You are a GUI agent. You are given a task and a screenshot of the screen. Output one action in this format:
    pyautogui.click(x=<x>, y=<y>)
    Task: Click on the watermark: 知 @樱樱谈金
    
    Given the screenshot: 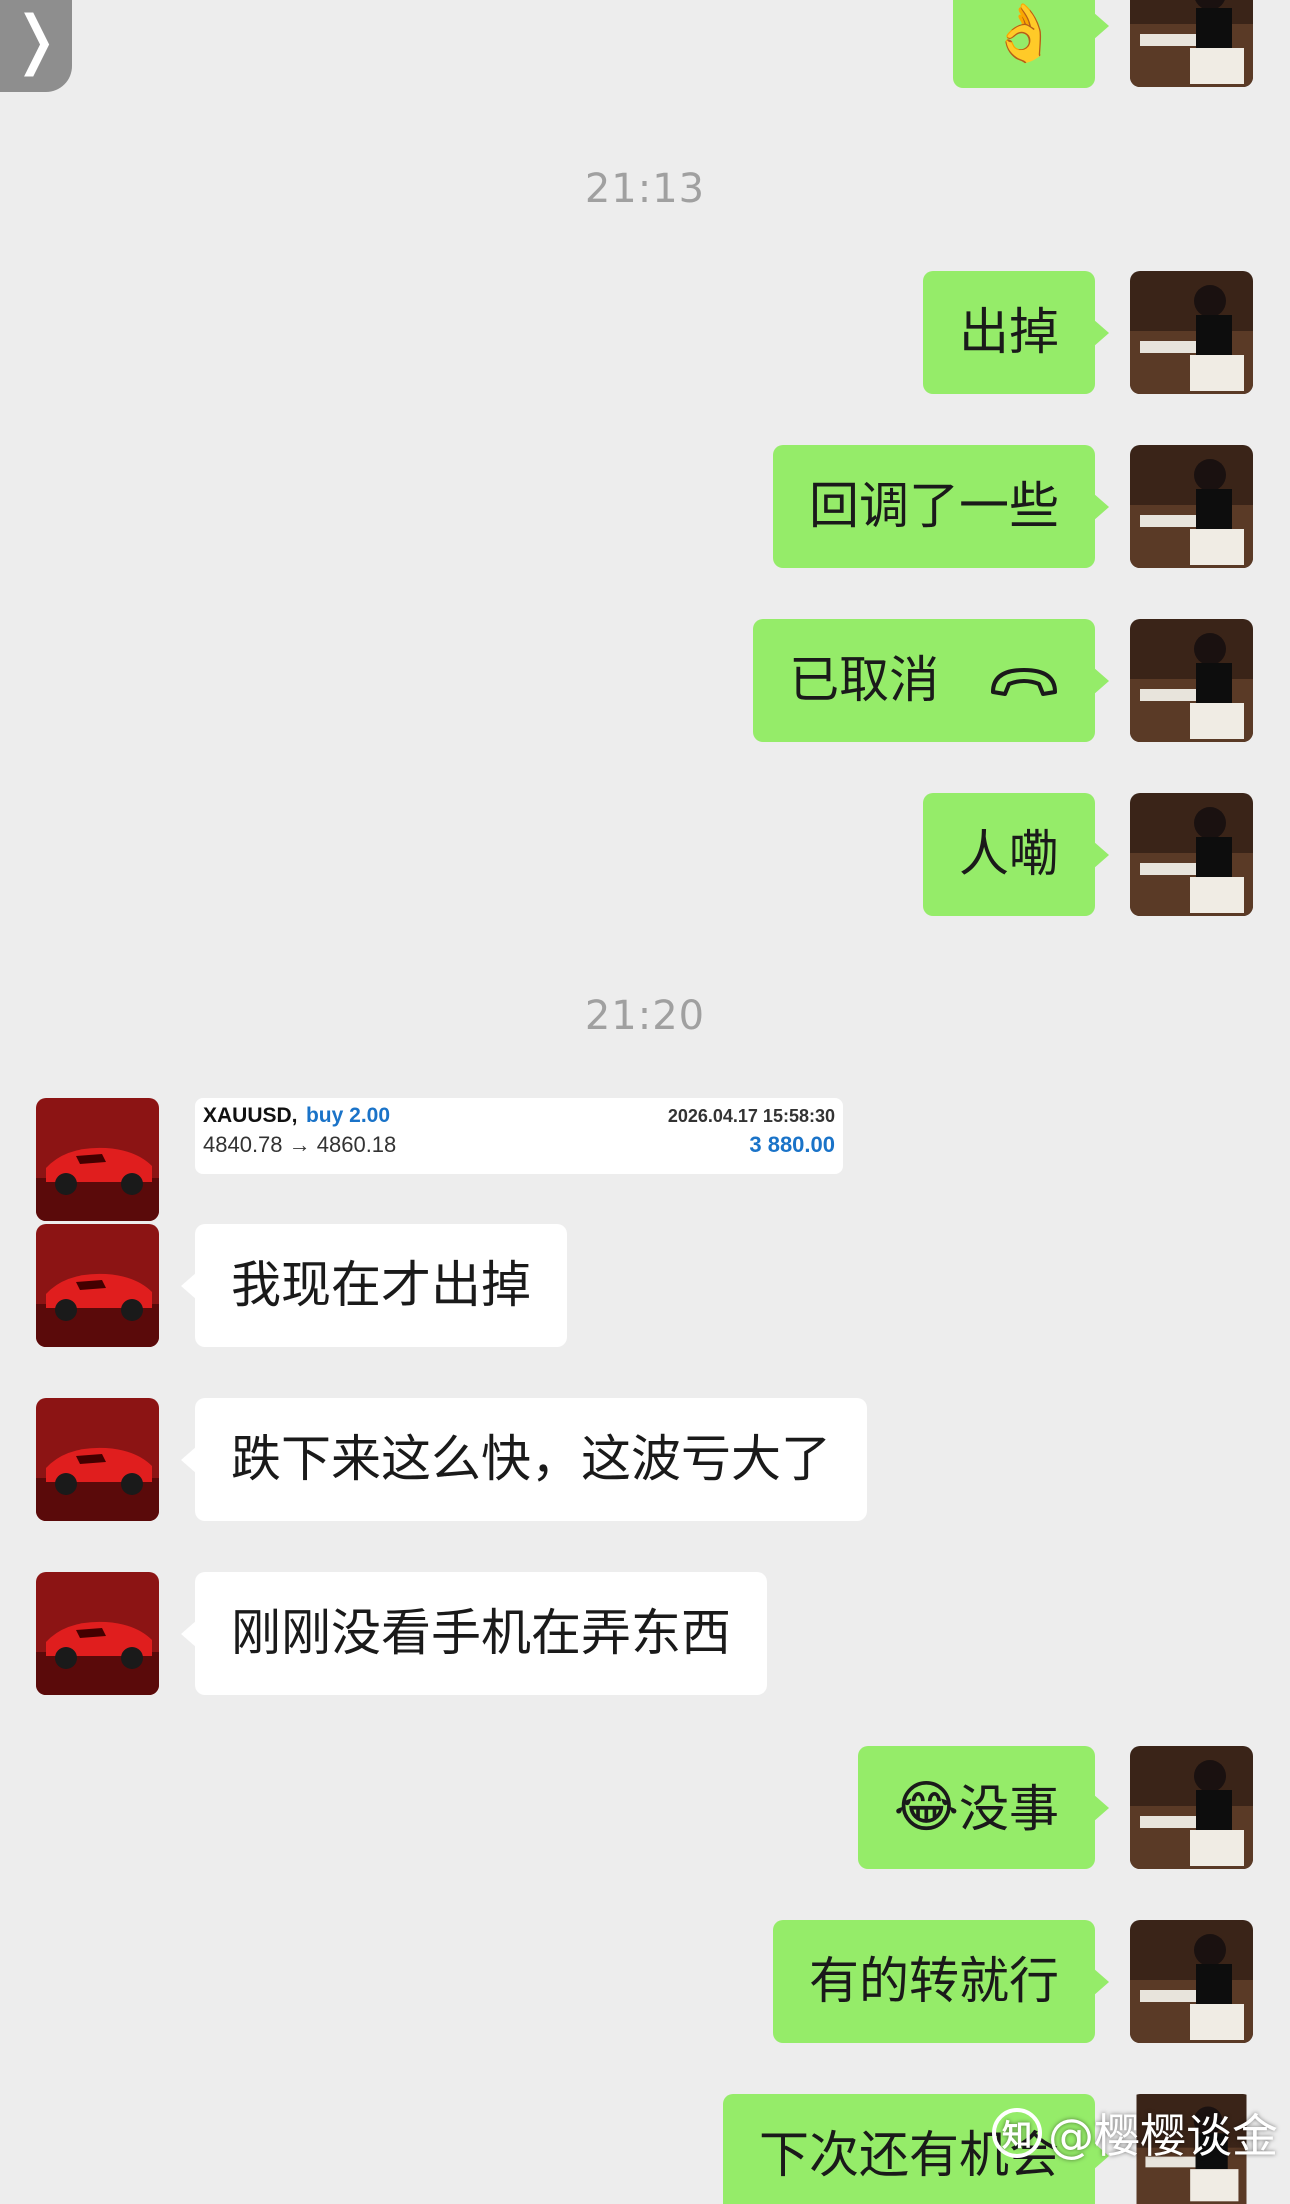 What is the action you would take?
    pyautogui.click(x=1135, y=2133)
    